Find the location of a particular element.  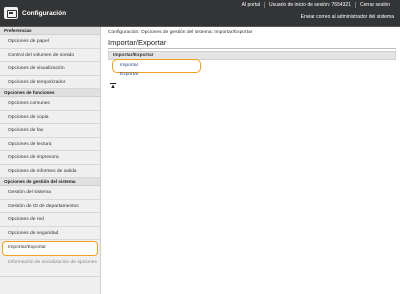

scroll-to-top-icon: ▲ is located at coordinates (113, 86).